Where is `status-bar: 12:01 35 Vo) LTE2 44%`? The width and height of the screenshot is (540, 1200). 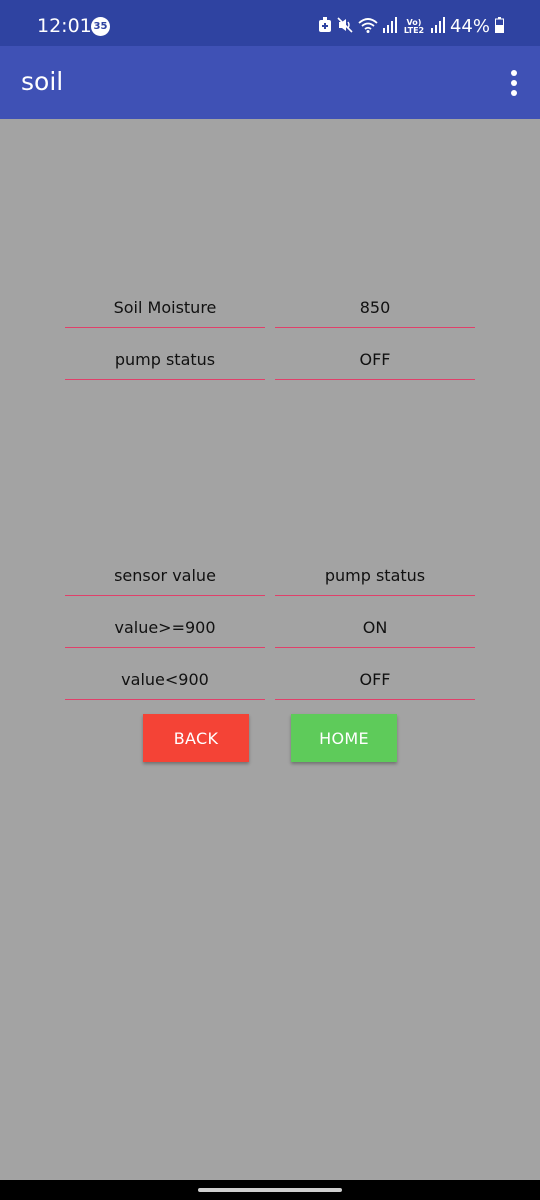
status-bar: 12:01 35 Vo) LTE2 44% is located at coordinates (270, 23).